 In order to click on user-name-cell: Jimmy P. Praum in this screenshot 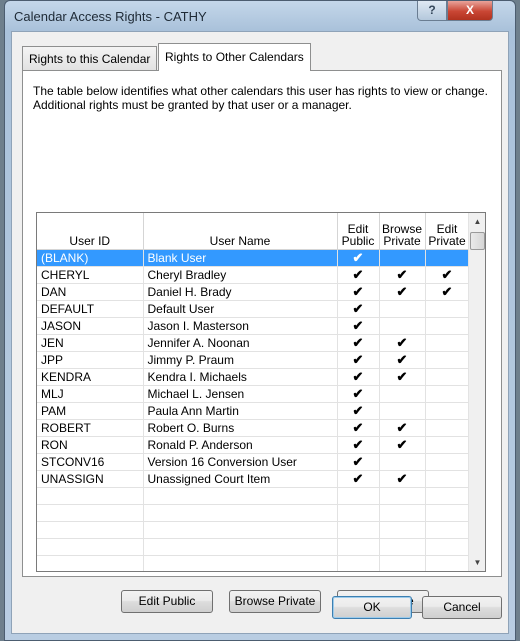, I will do `click(240, 360)`.